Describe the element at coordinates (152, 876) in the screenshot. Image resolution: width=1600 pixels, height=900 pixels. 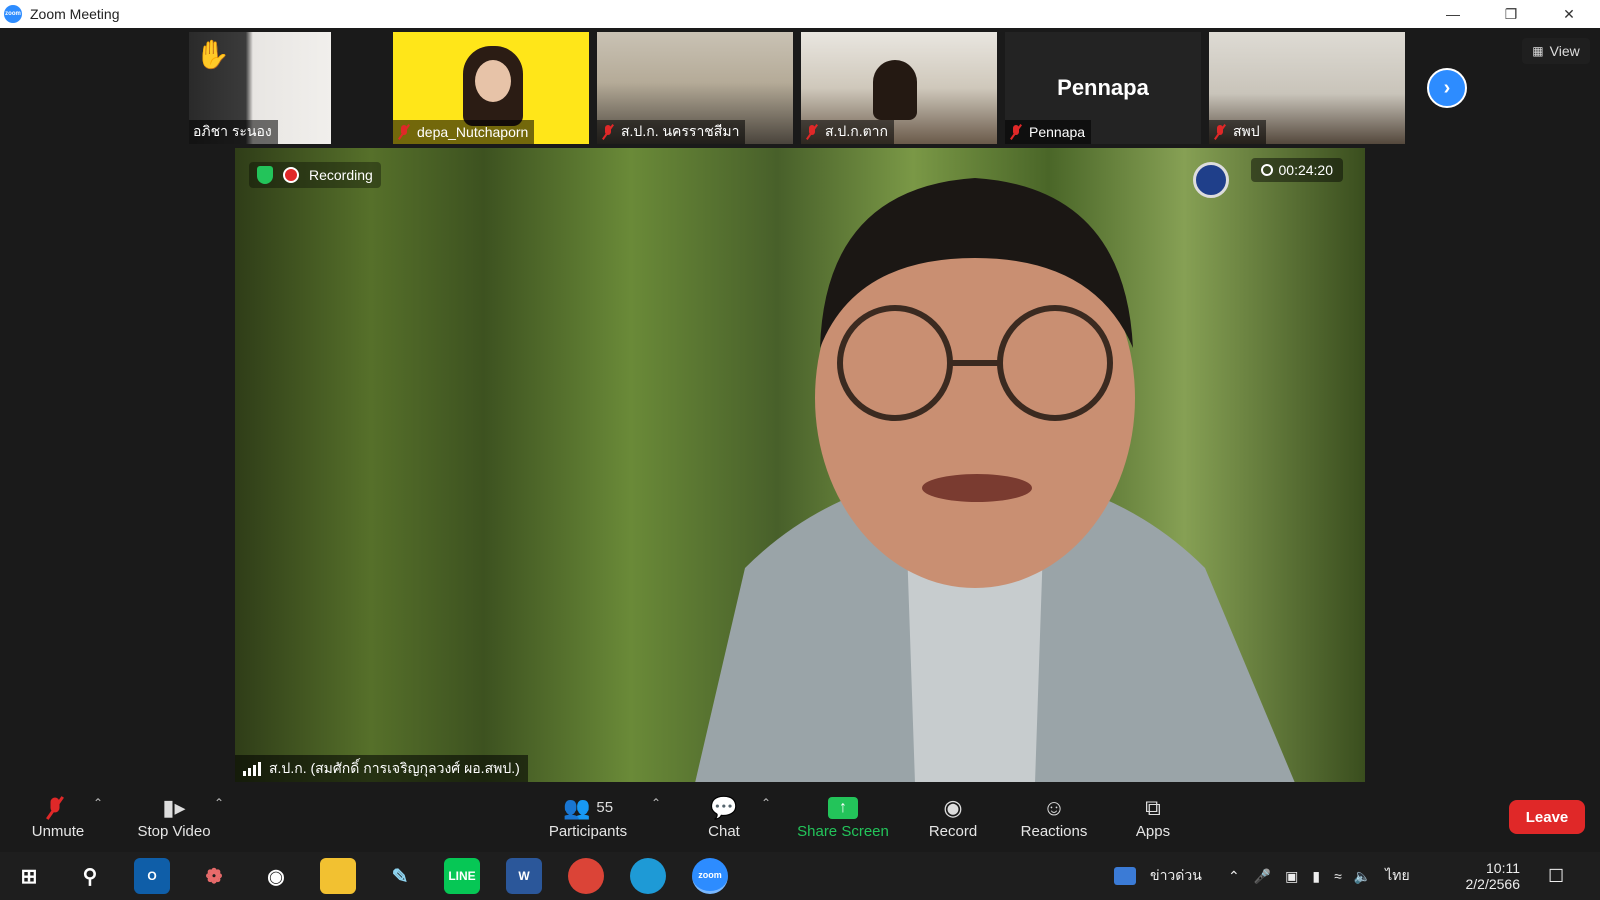
I see `outlook-icon: O` at that location.